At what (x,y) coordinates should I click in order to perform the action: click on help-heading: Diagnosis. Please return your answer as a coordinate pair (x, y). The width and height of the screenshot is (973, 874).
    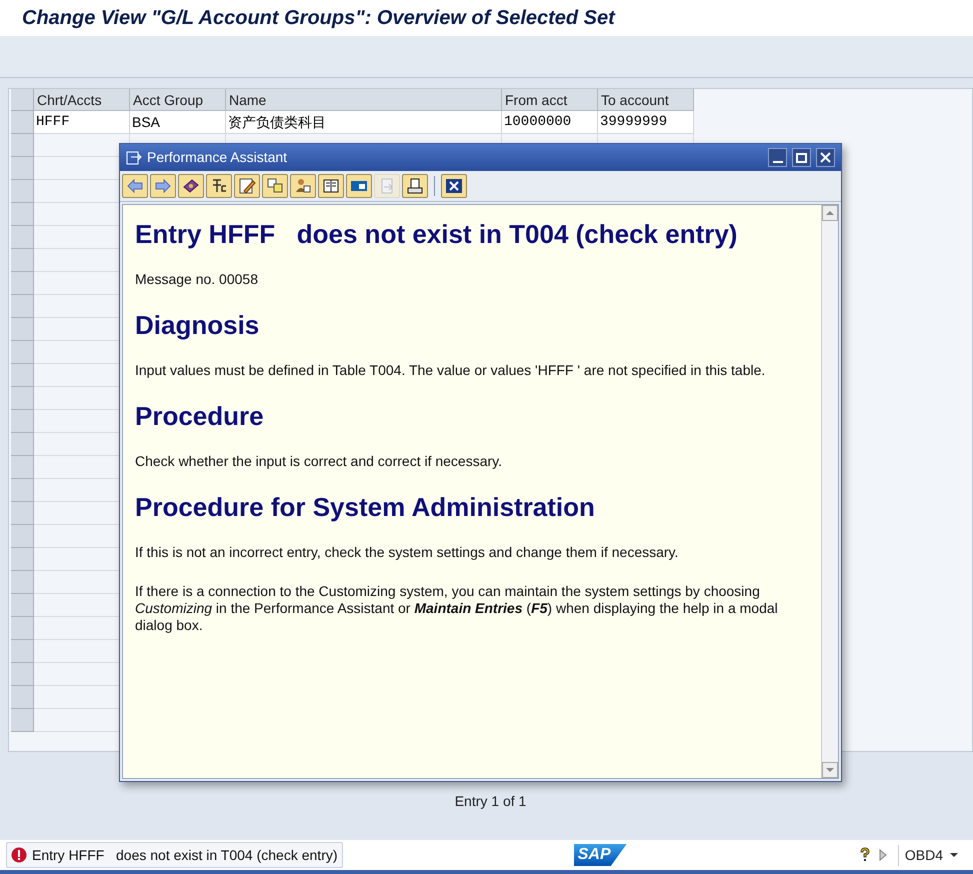
    Looking at the image, I should click on (197, 325).